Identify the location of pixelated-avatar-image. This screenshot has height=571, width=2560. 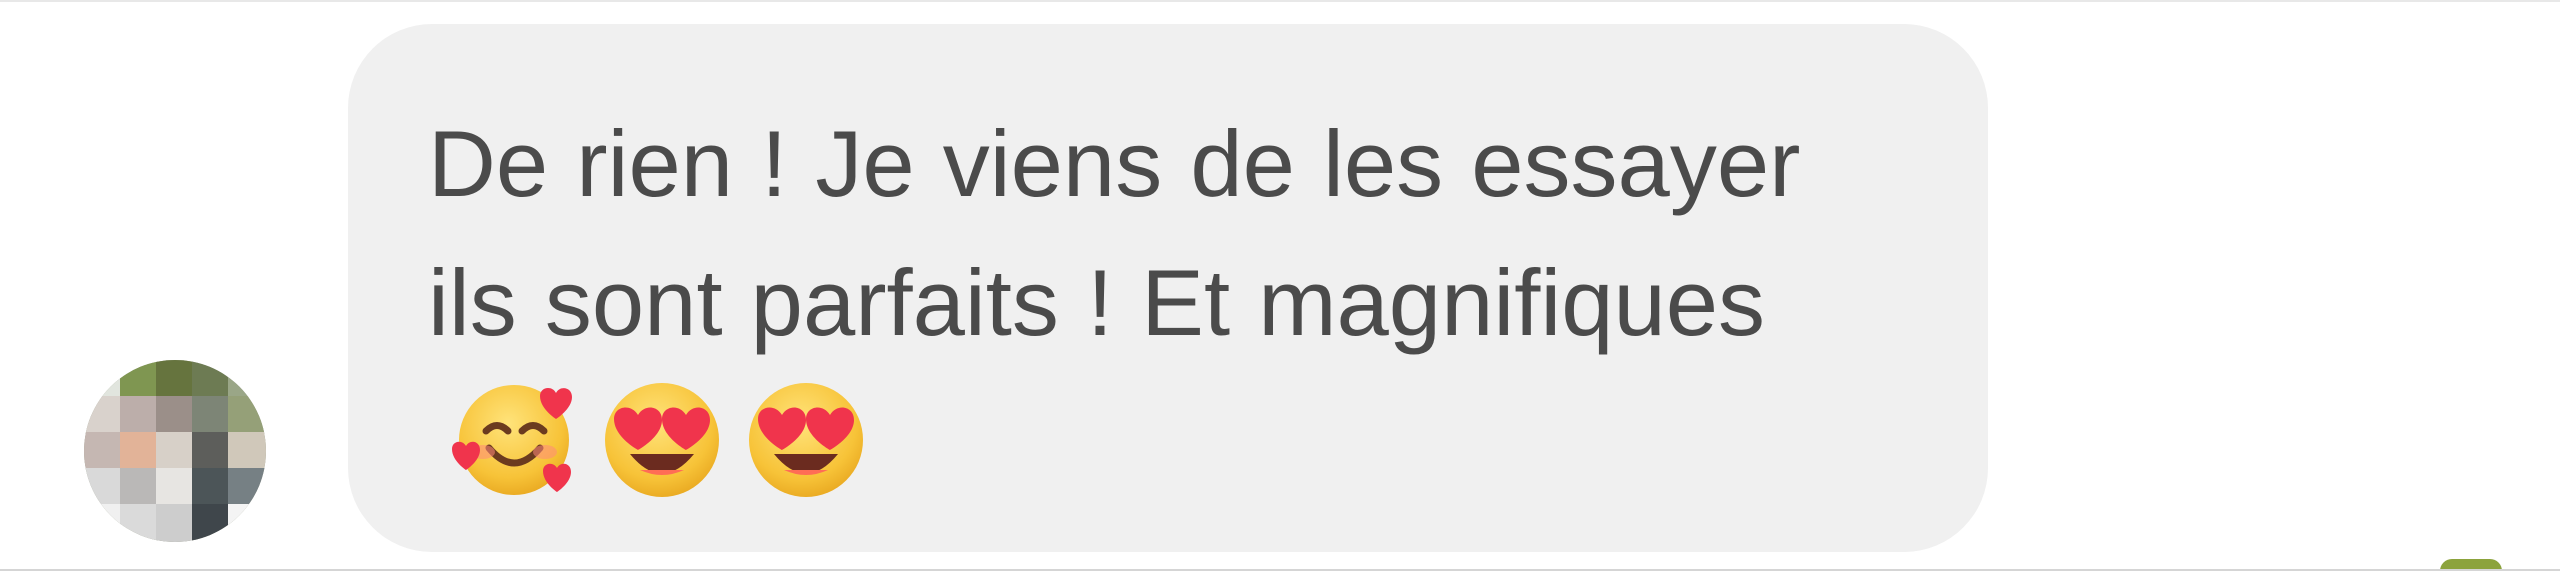
(175, 451).